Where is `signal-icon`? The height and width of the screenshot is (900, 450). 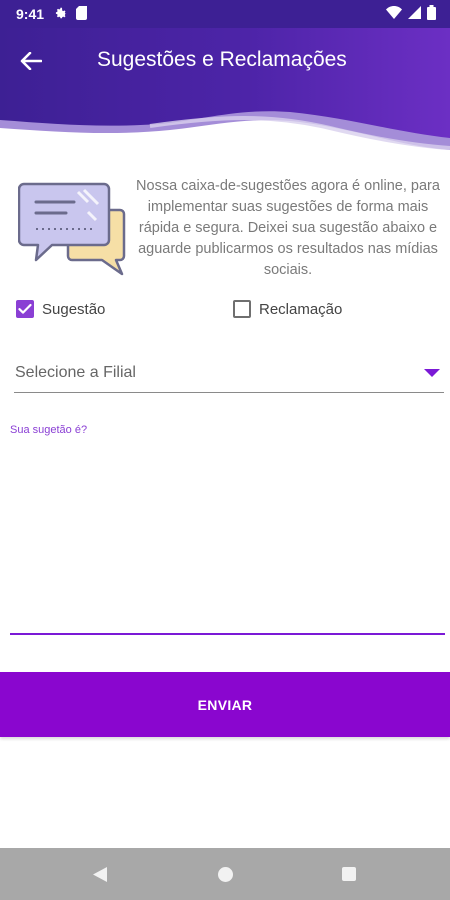
signal-icon is located at coordinates (414, 14).